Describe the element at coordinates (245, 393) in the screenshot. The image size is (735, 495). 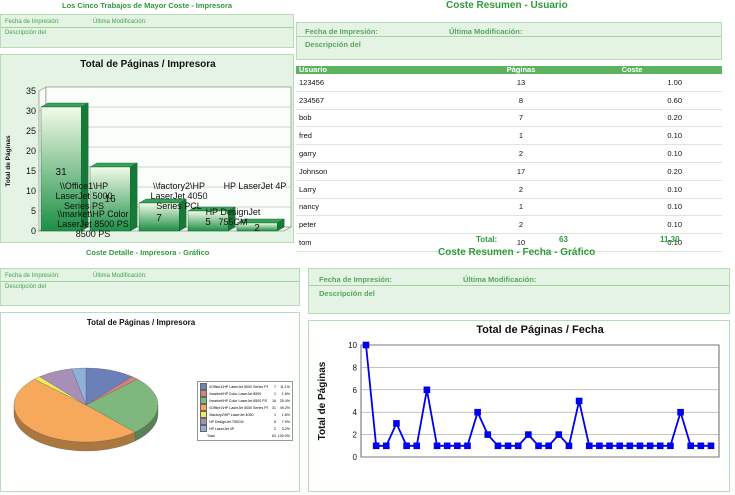
I see `legend-item: \\market\HP Color LaserJet 8500 1 1.6%` at that location.